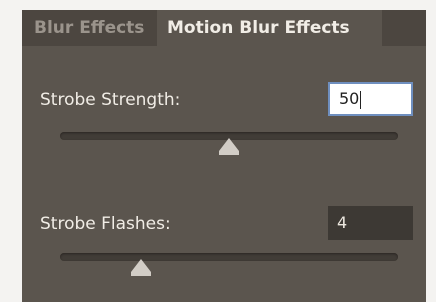 This screenshot has width=436, height=302. I want to click on tab-bar: Blur Effects Motion Blur Effects, so click(224, 28).